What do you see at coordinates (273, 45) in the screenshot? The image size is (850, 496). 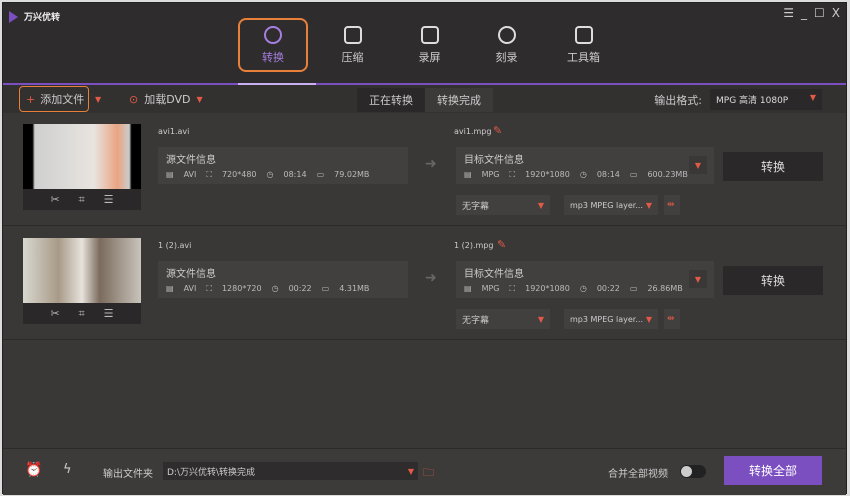 I see `tab-convert: 转换` at bounding box center [273, 45].